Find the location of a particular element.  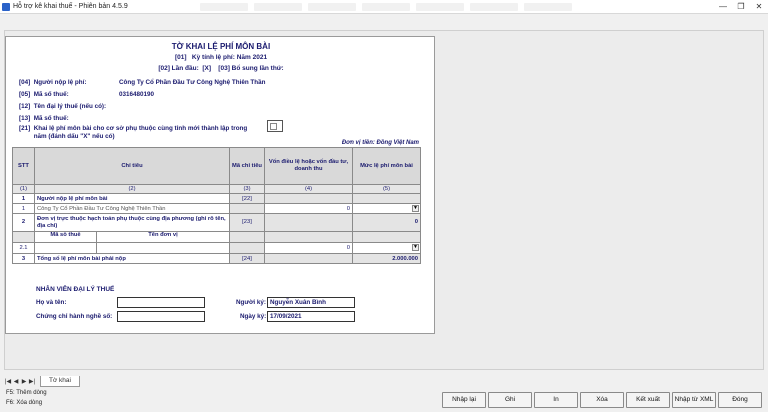

save-button: Ghi is located at coordinates (510, 400).